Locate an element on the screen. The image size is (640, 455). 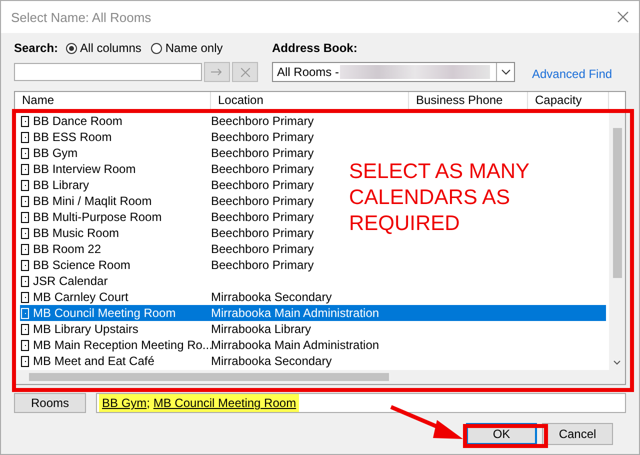
list-row: BB Dance Room Beechboro Primary is located at coordinates (167, 121).